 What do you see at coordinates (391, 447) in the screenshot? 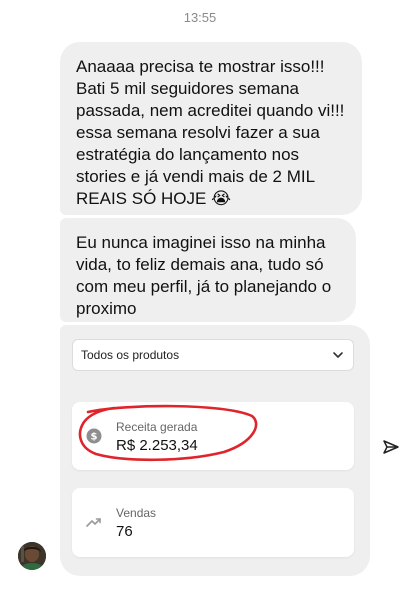
I see `share-icon` at bounding box center [391, 447].